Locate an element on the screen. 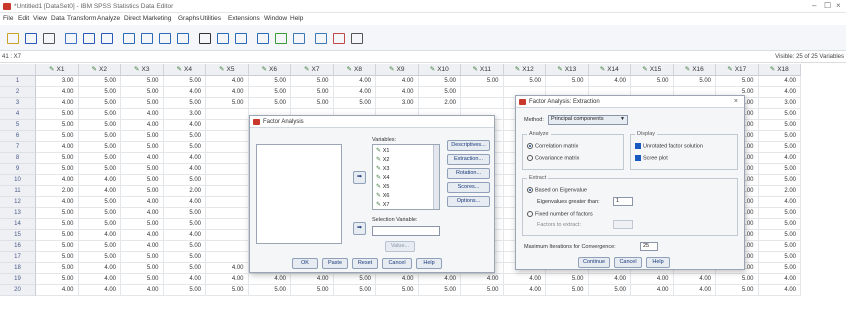  menu-view: View is located at coordinates (40, 18).